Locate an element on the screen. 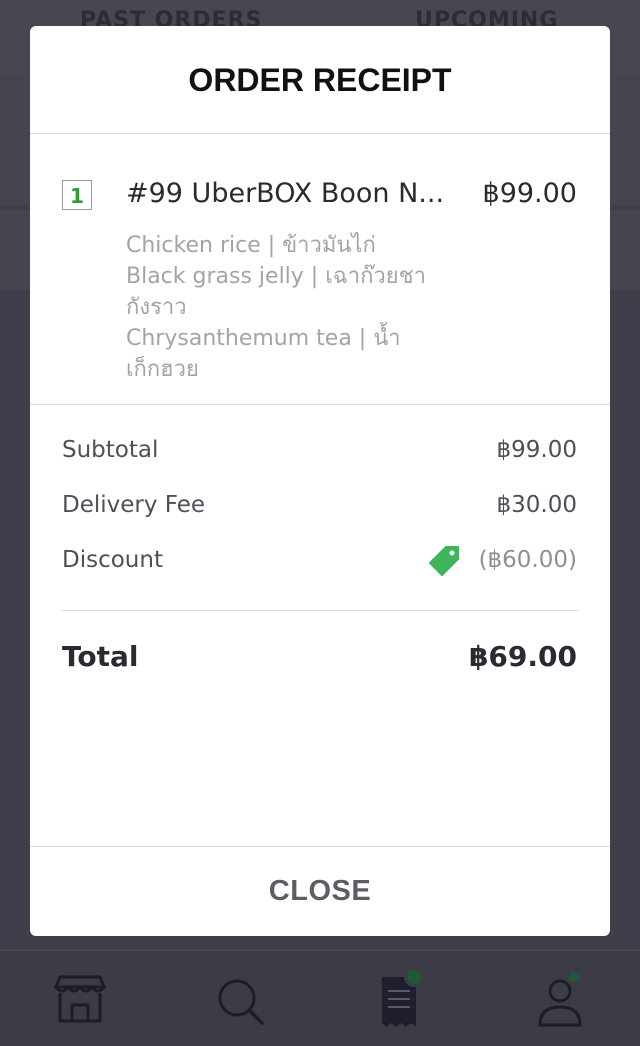  total-value: ฿69.00 is located at coordinates (522, 656).